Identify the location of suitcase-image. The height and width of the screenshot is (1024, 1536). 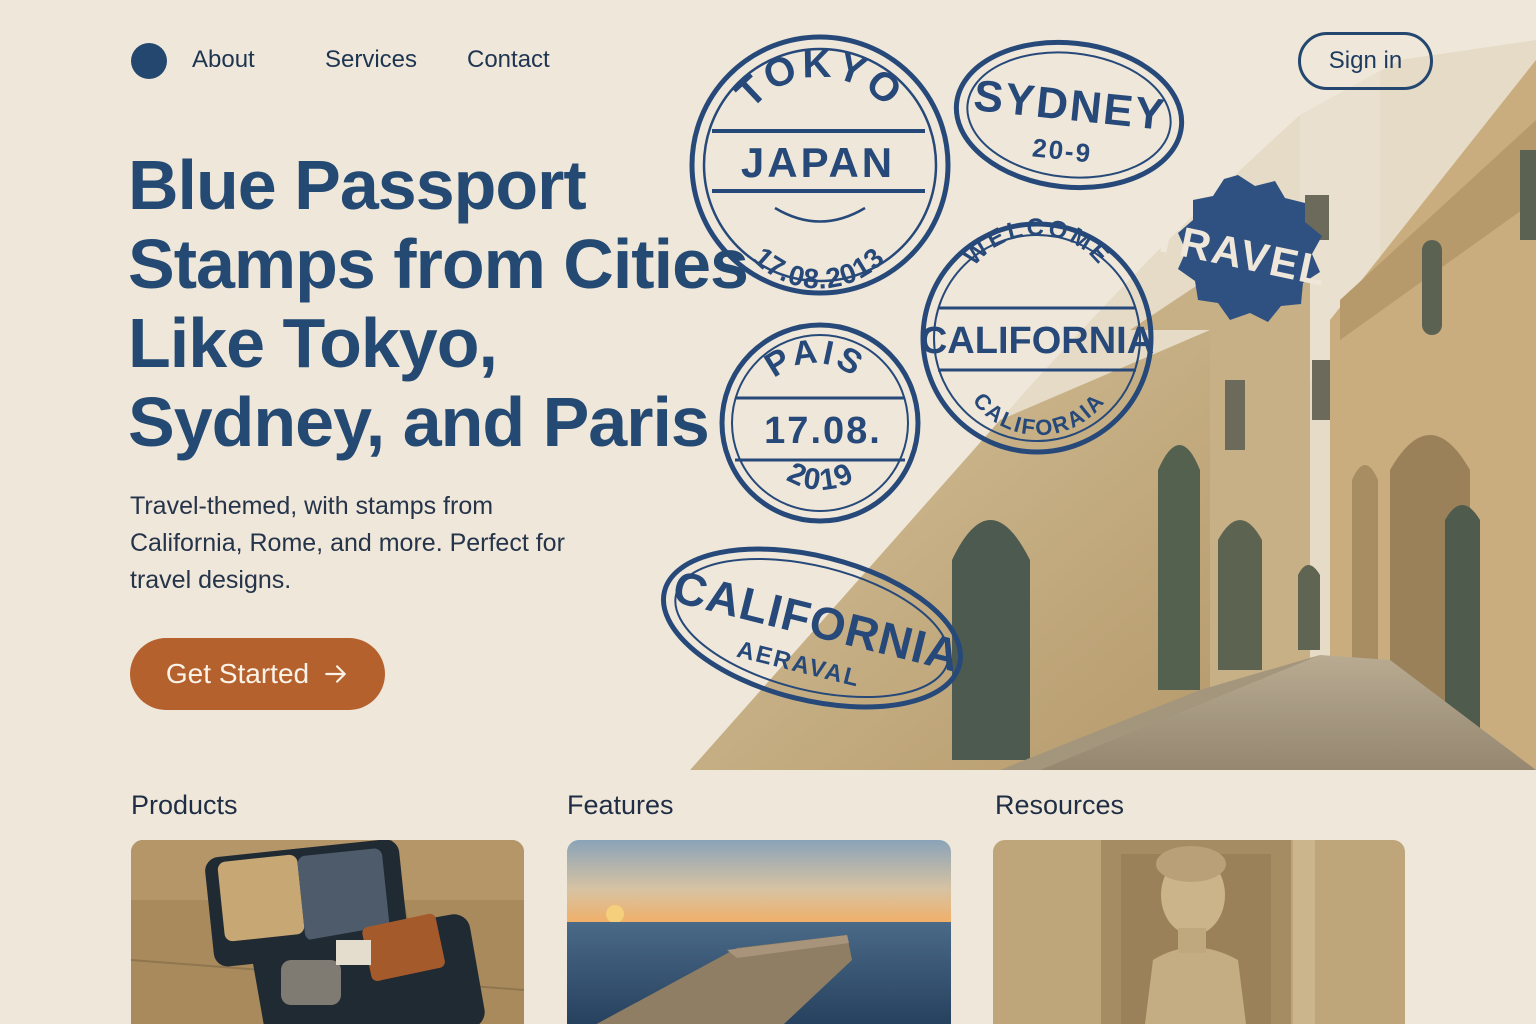
(327, 932).